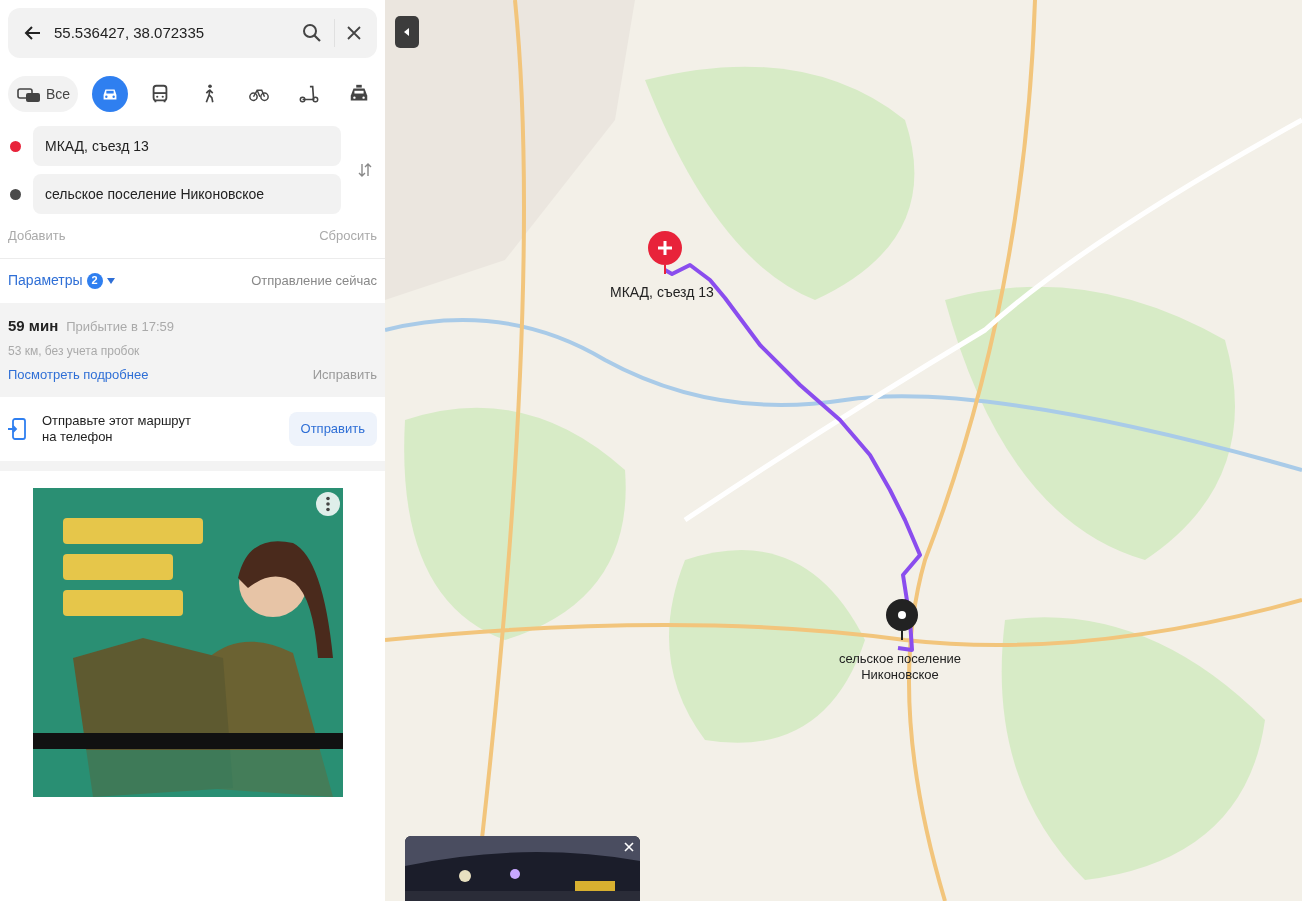 Image resolution: width=1302 pixels, height=901 pixels. What do you see at coordinates (309, 94) in the screenshot?
I see `scooter-icon` at bounding box center [309, 94].